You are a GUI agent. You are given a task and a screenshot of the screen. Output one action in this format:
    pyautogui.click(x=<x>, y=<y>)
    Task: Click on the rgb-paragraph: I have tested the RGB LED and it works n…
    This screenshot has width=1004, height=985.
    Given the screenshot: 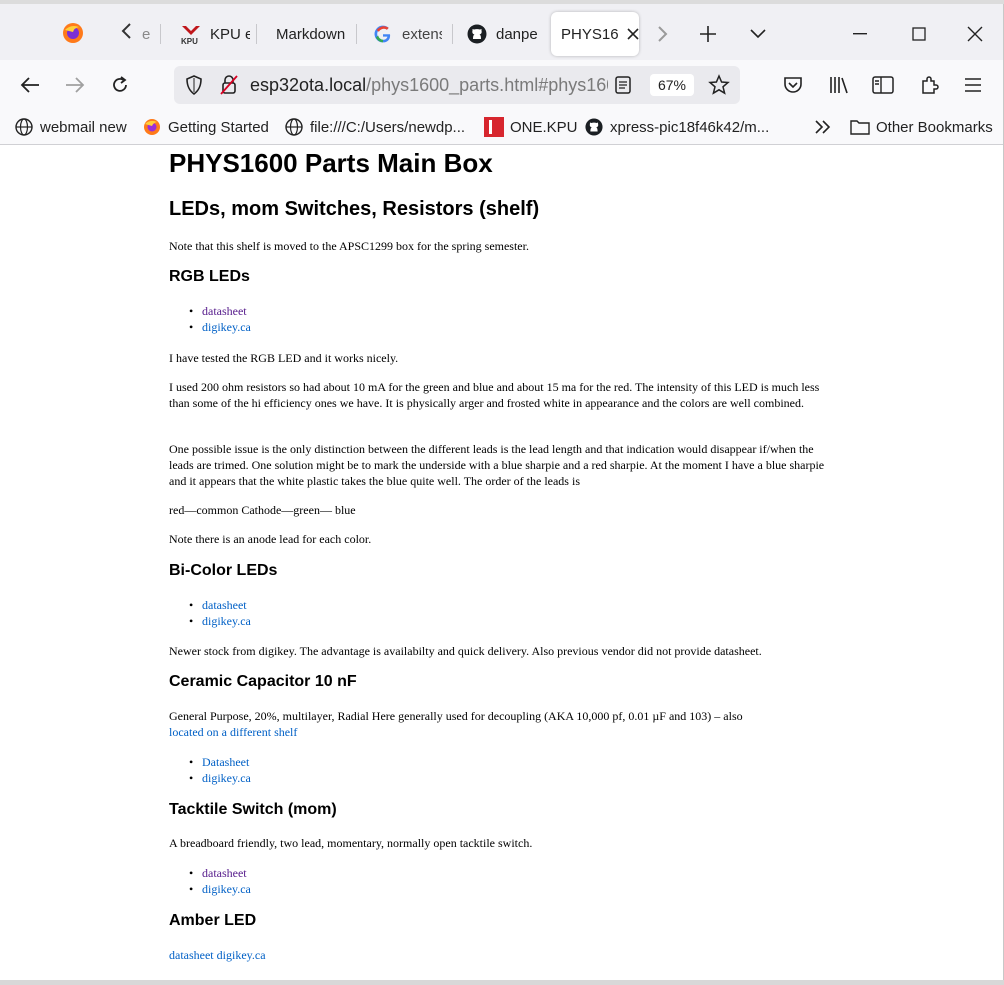 What is the action you would take?
    pyautogui.click(x=284, y=358)
    